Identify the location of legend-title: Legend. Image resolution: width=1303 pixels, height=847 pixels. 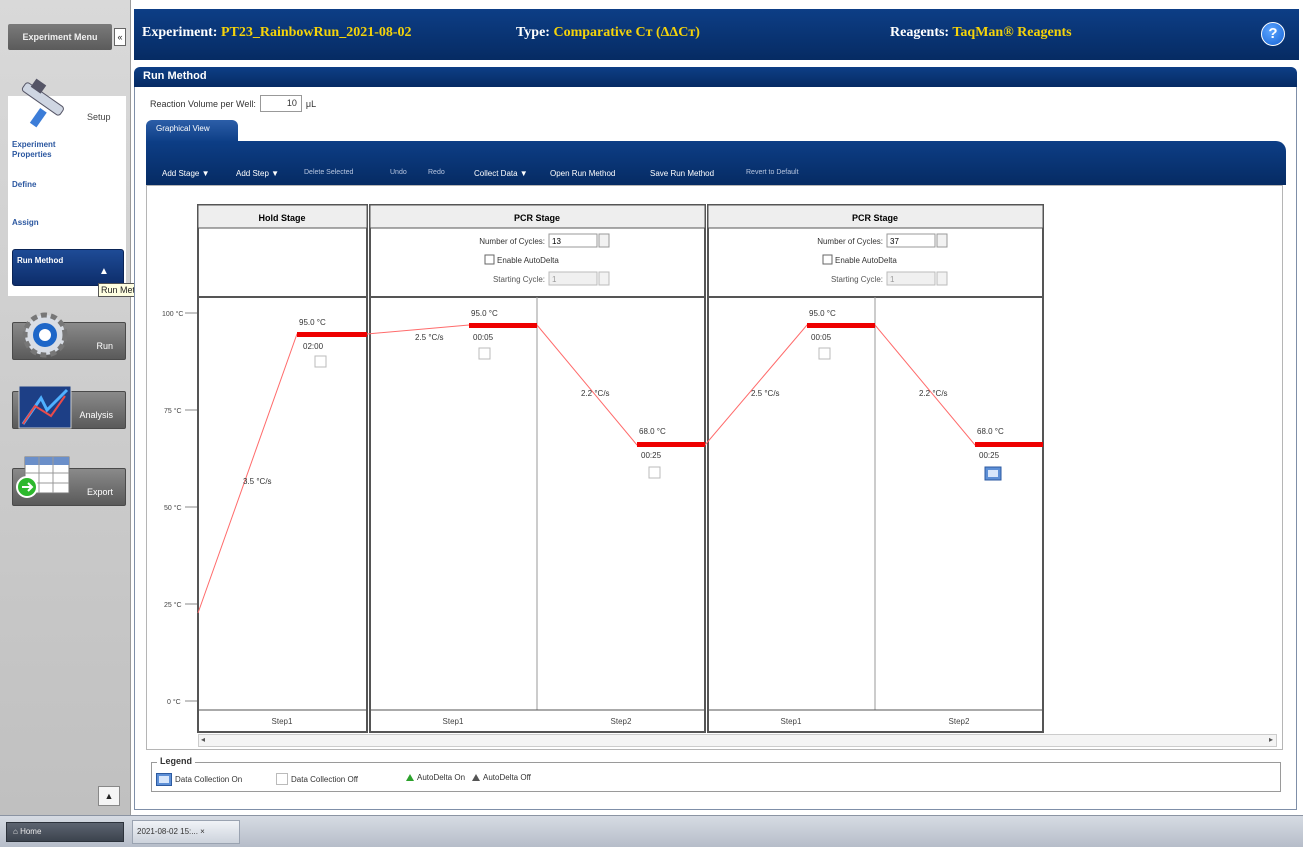
(176, 761).